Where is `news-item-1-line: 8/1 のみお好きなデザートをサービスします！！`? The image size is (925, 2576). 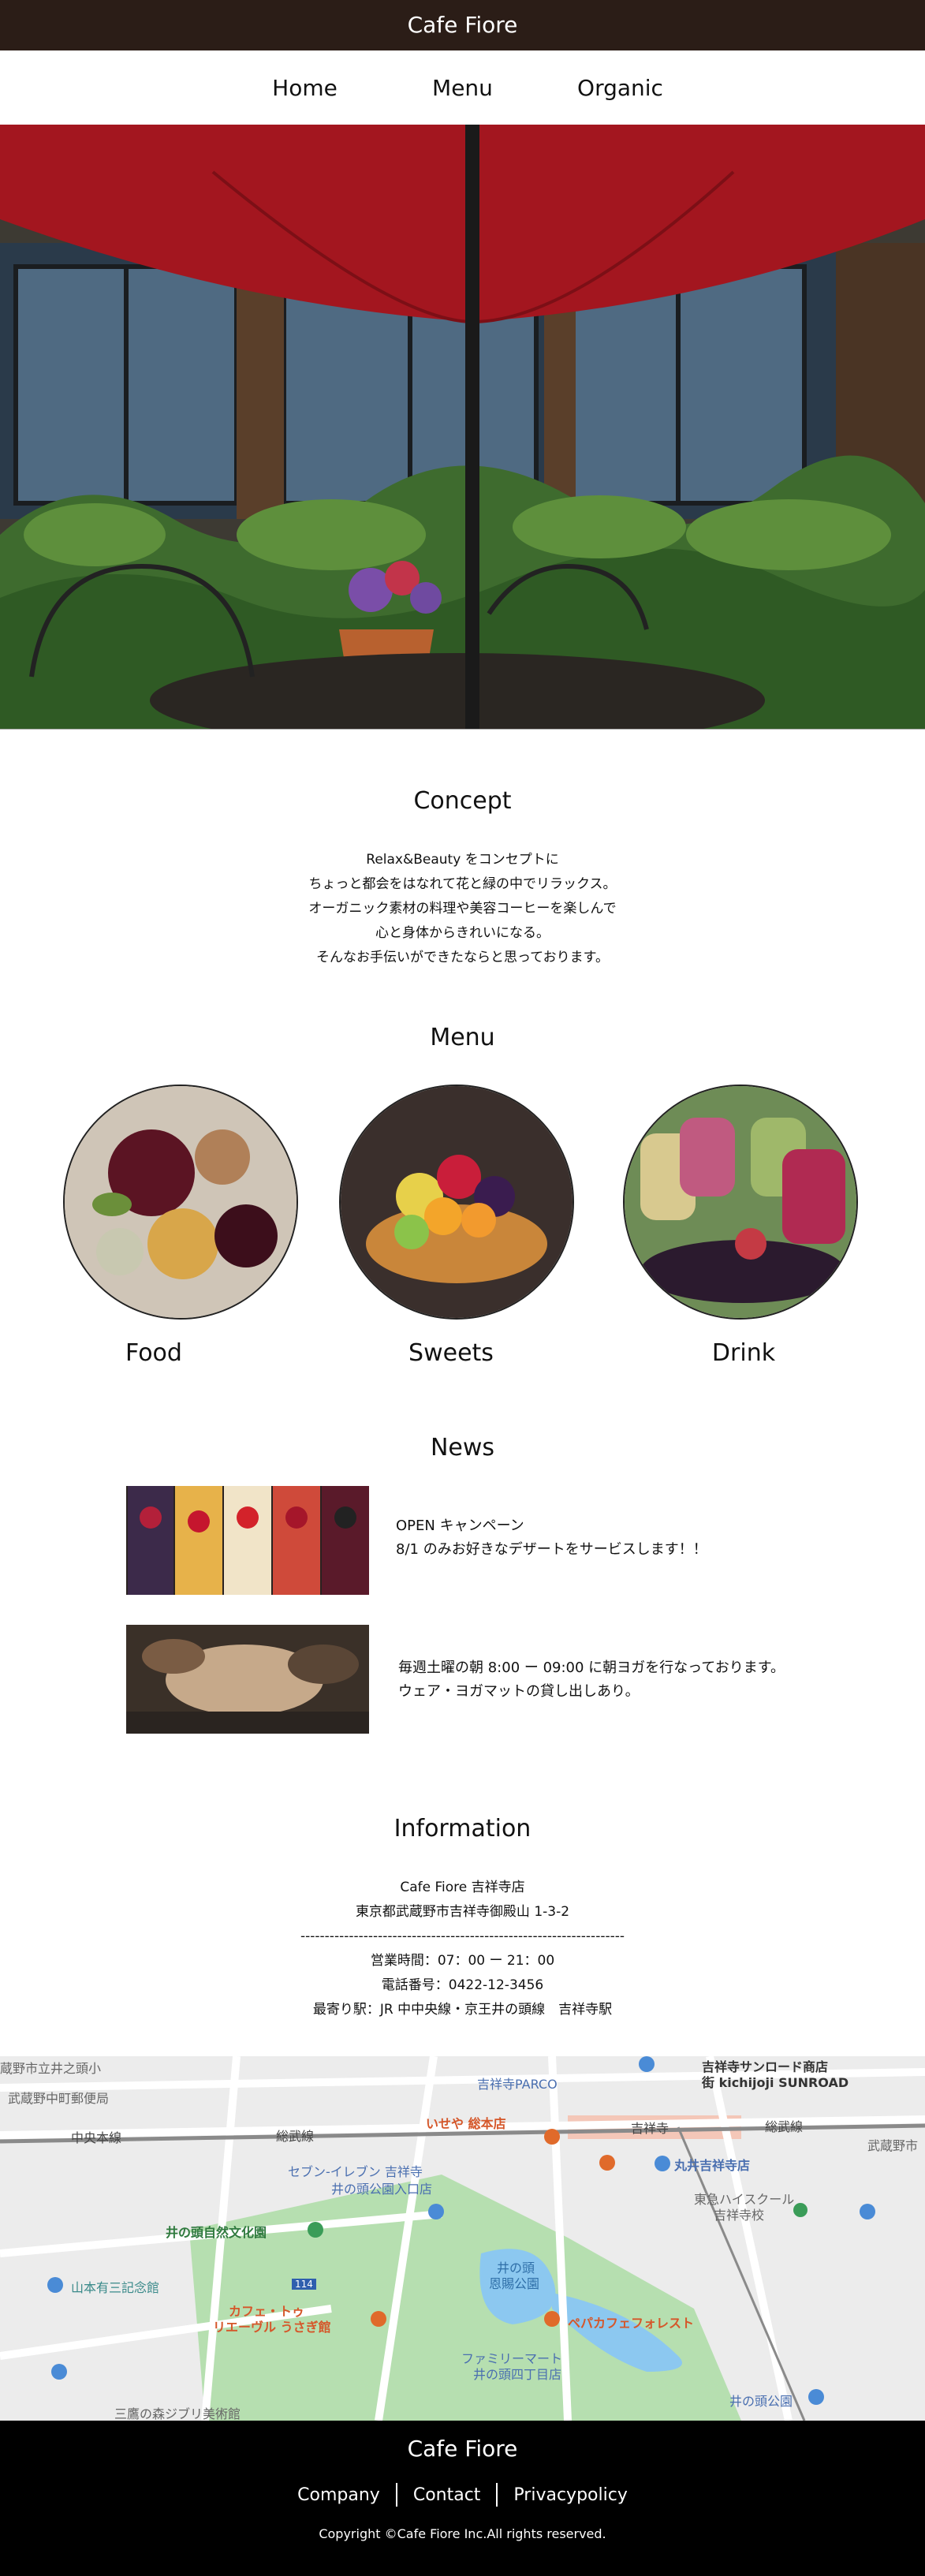 news-item-1-line: 8/1 のみお好きなデザートをサービスします！！ is located at coordinates (551, 1549).